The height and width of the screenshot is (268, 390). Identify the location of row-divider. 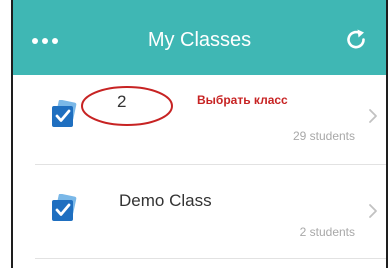
(210, 258).